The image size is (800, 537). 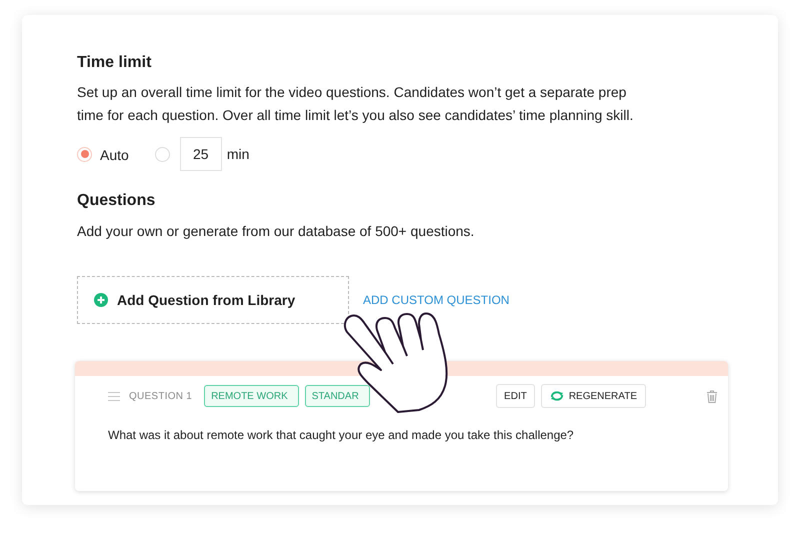 What do you see at coordinates (251, 396) in the screenshot?
I see `tag: REMOTE WORK` at bounding box center [251, 396].